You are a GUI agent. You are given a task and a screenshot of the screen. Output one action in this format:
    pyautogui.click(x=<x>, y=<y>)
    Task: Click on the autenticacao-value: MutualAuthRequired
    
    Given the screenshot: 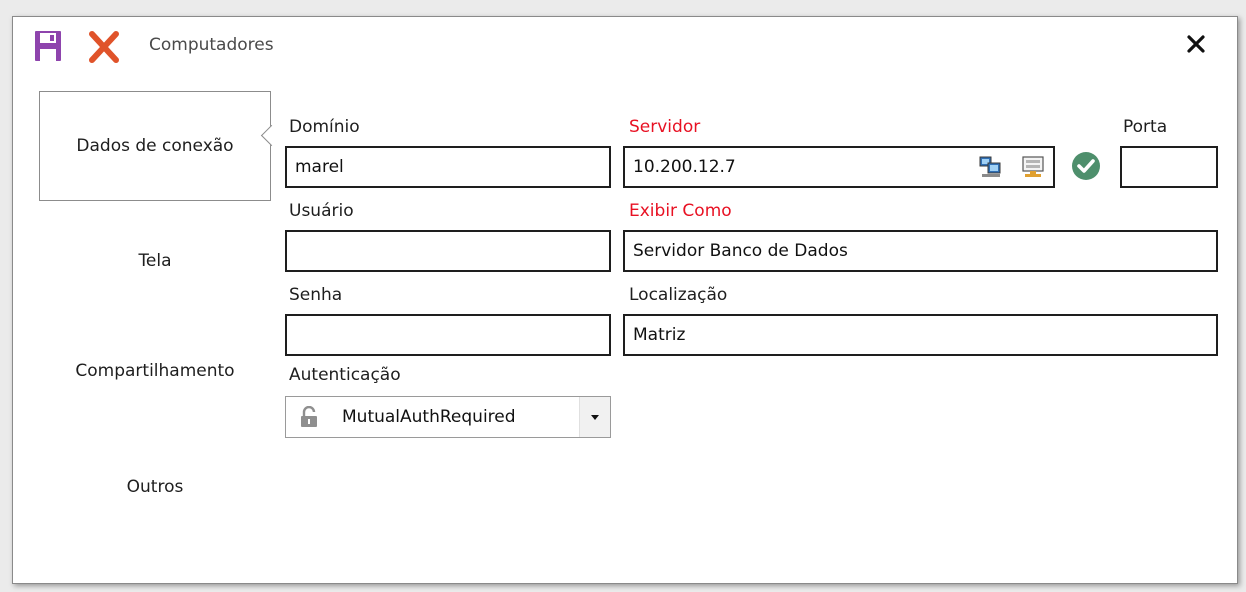 What is the action you would take?
    pyautogui.click(x=429, y=417)
    